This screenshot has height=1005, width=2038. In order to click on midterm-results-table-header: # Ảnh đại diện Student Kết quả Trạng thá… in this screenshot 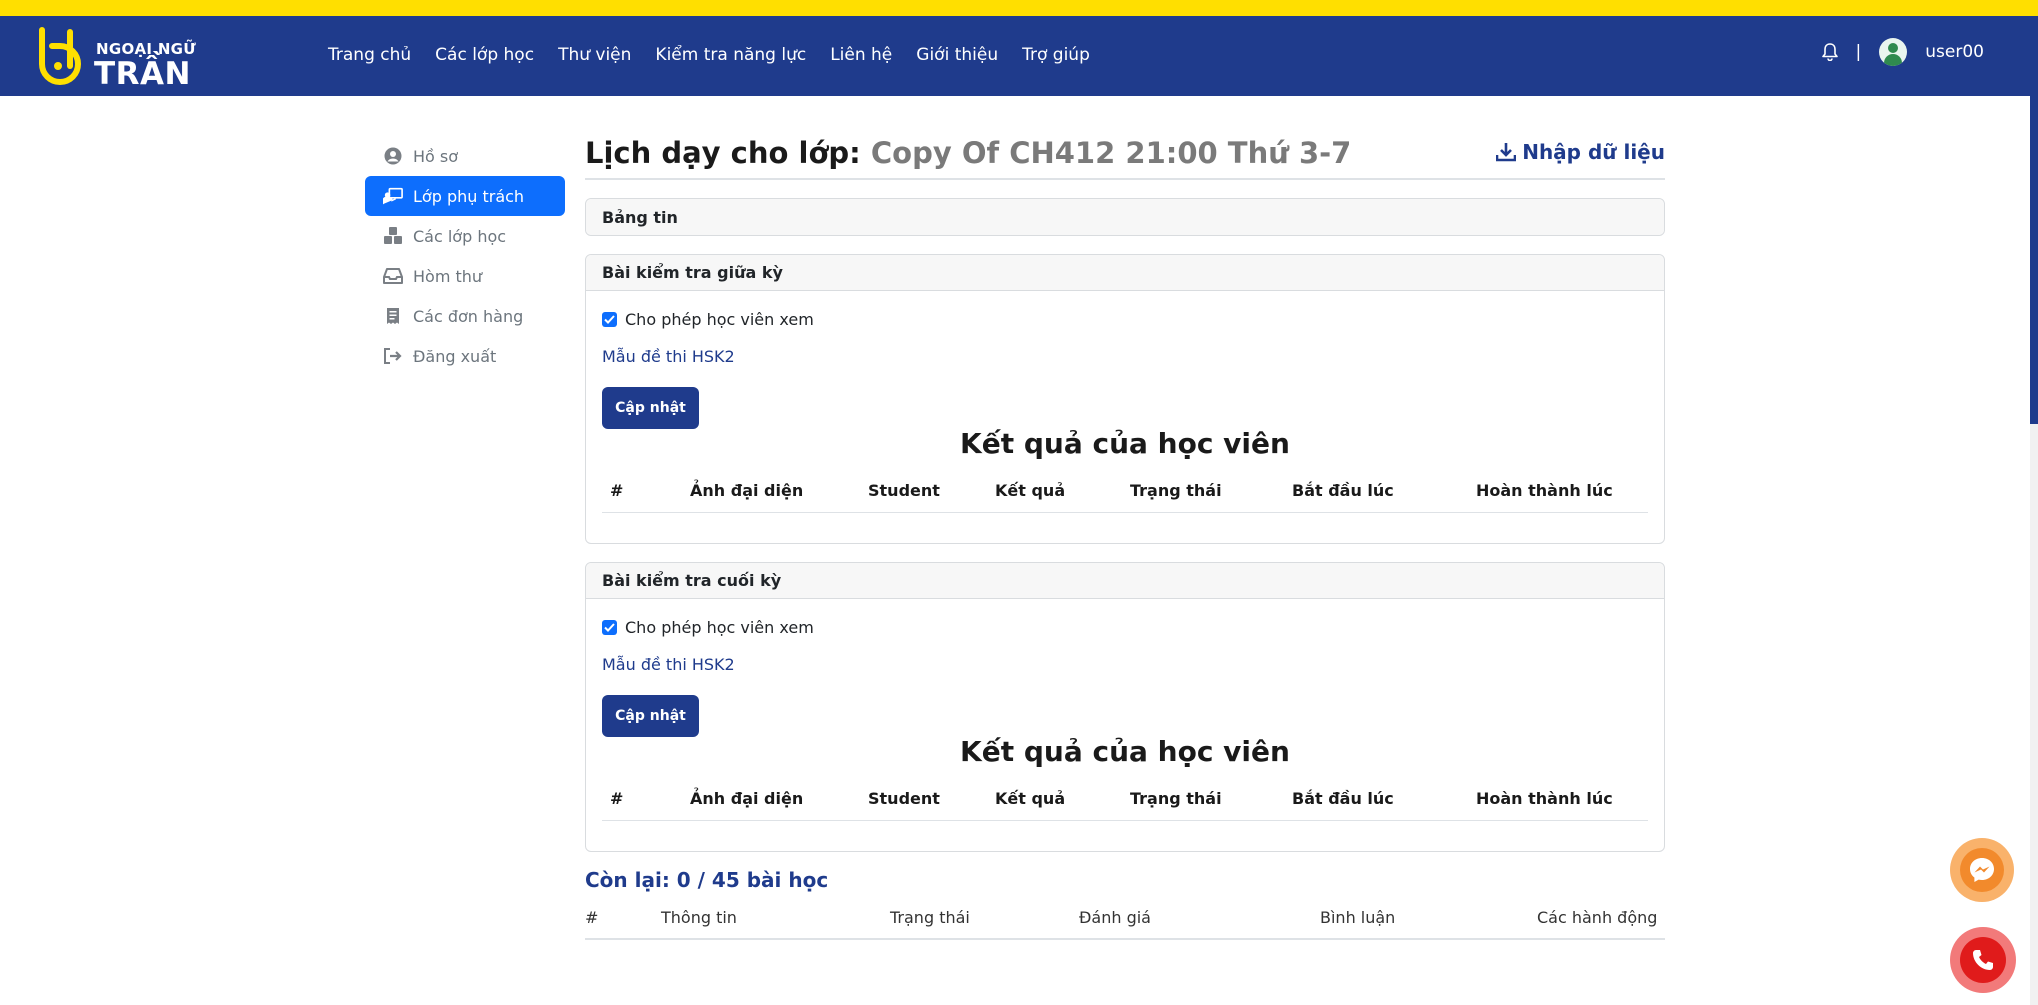, I will do `click(1125, 492)`.